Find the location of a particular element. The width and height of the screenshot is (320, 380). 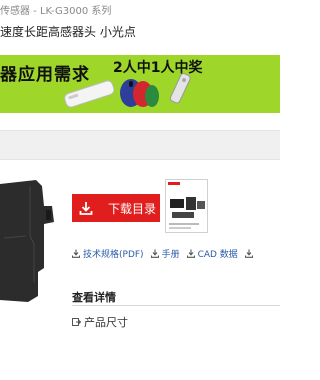

spec-pdf-link-label: 技术规格(PDF) is located at coordinates (113, 255).